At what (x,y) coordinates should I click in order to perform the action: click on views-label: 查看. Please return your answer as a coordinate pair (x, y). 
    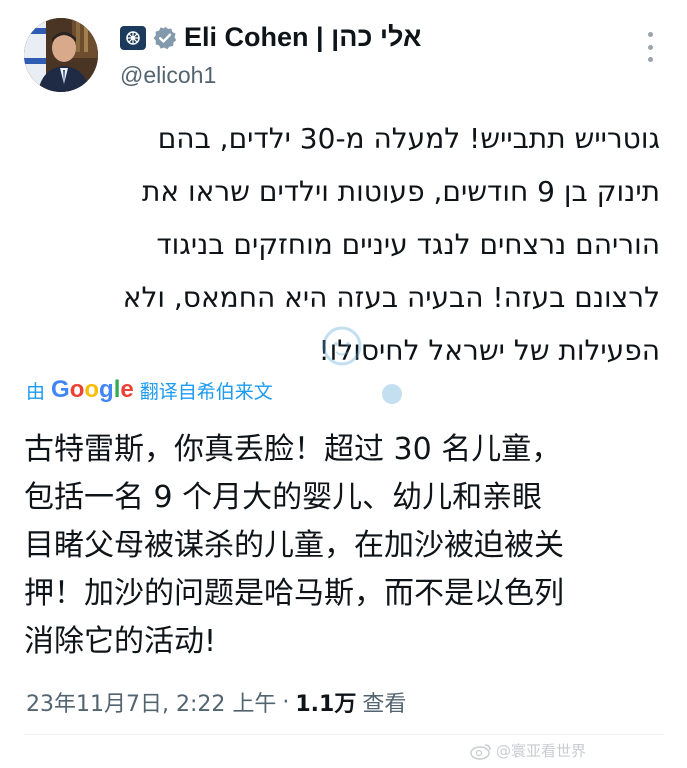
    Looking at the image, I should click on (384, 704).